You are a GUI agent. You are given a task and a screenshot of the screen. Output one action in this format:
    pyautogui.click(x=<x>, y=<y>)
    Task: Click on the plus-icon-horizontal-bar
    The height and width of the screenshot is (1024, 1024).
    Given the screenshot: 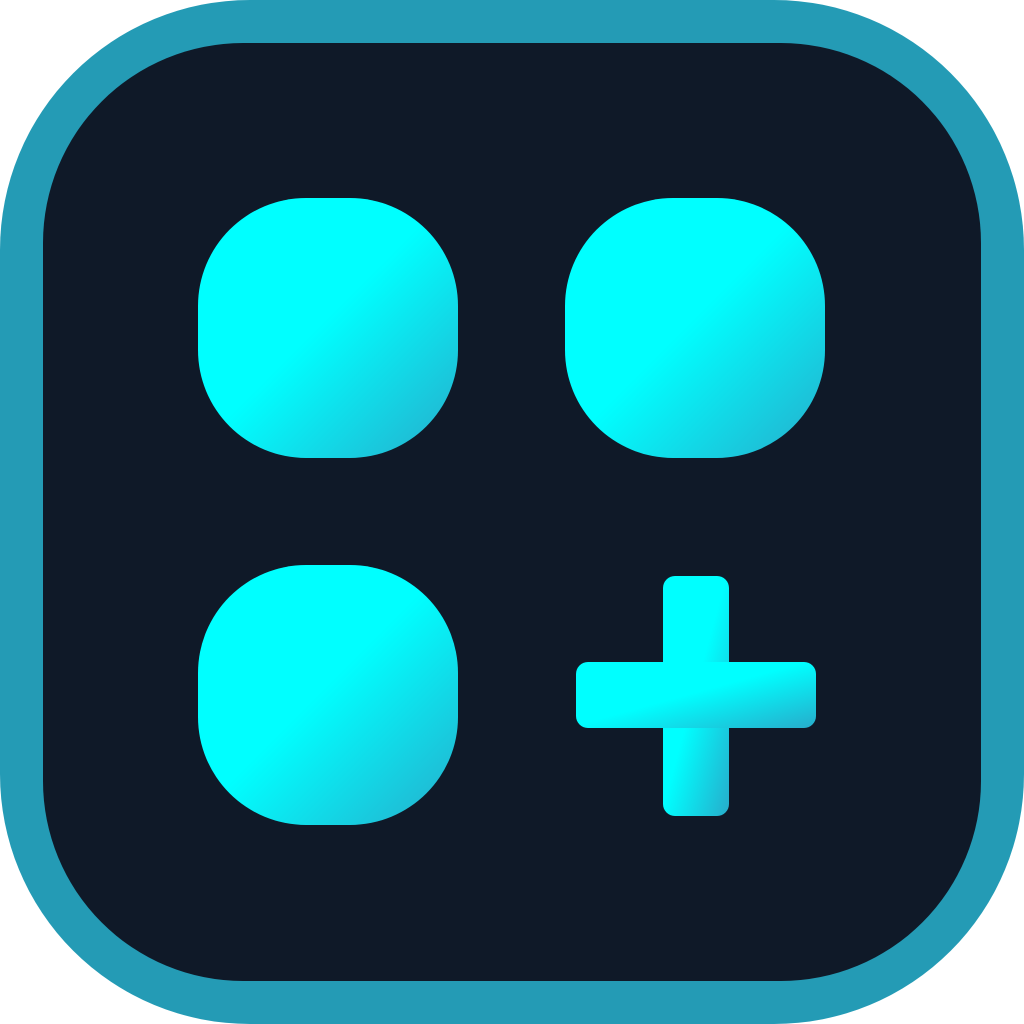 What is the action you would take?
    pyautogui.click(x=696, y=695)
    